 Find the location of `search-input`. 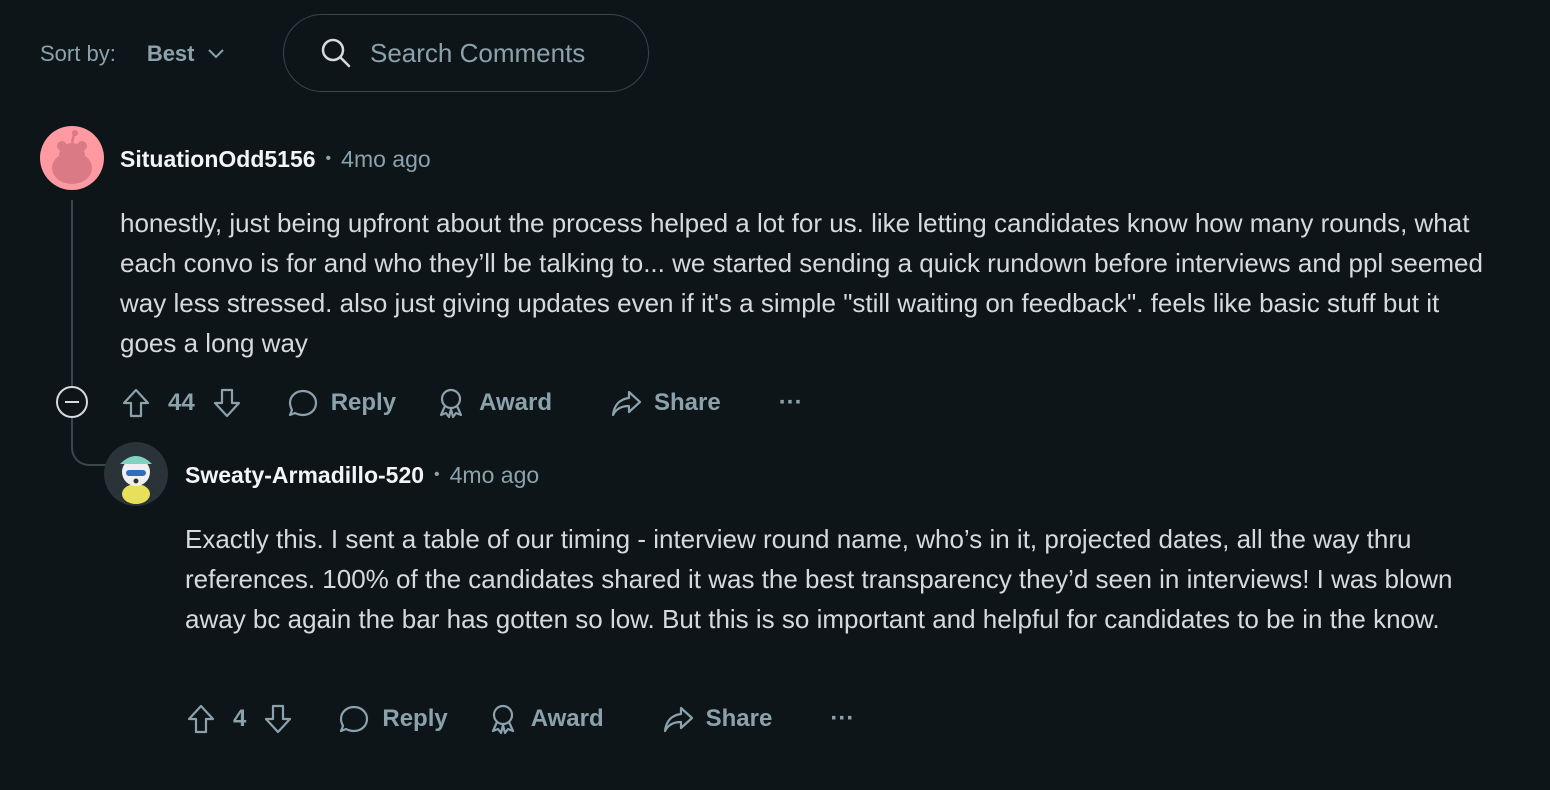

search-input is located at coordinates (500, 53).